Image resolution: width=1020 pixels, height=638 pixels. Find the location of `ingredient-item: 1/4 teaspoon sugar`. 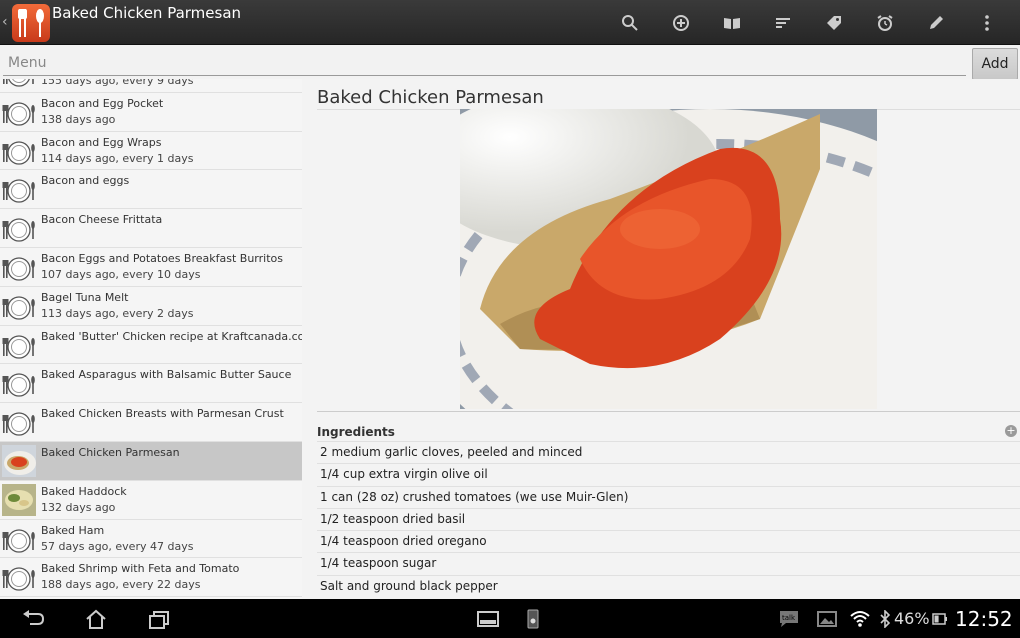

ingredient-item: 1/4 teaspoon sugar is located at coordinates (668, 563).